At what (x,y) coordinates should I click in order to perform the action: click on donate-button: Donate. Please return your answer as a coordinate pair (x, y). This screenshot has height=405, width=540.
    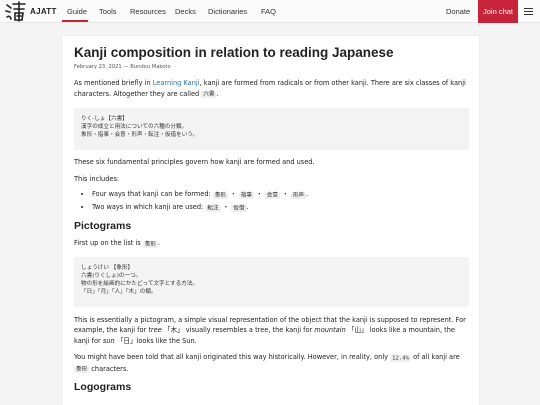
    Looking at the image, I should click on (458, 11).